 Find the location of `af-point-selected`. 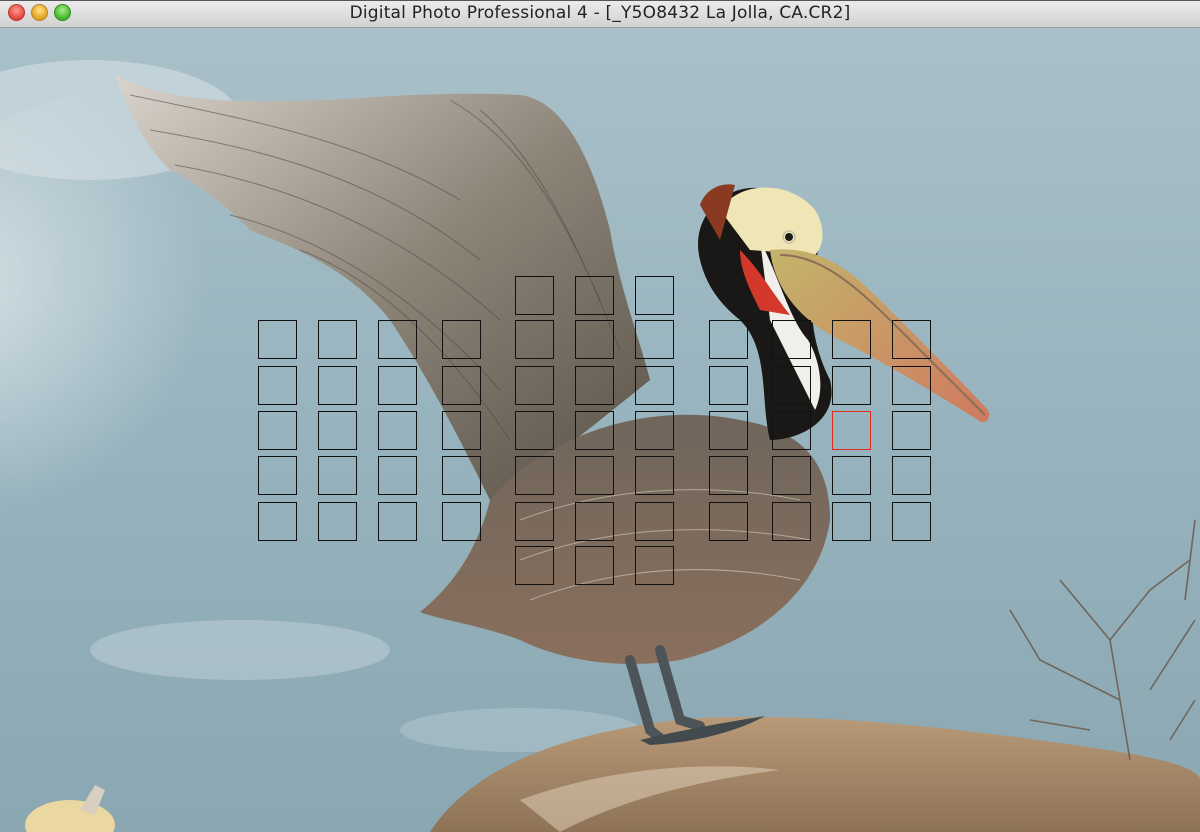

af-point-selected is located at coordinates (851, 430).